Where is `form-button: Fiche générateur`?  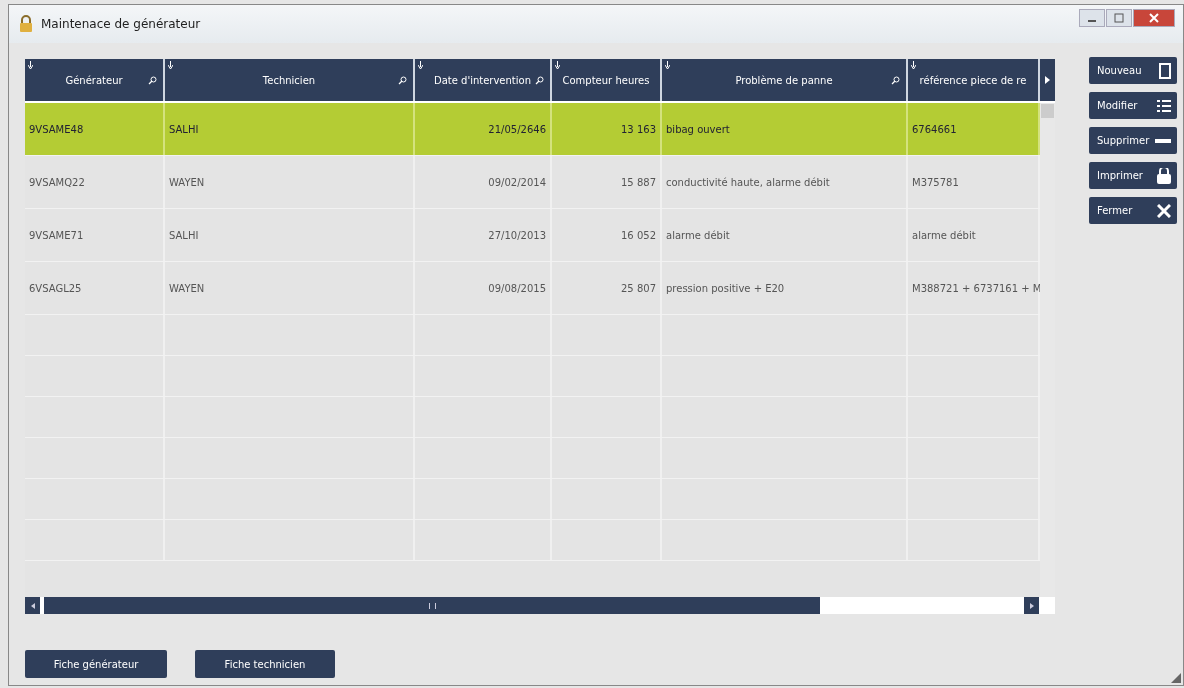
form-button: Fiche générateur is located at coordinates (96, 664).